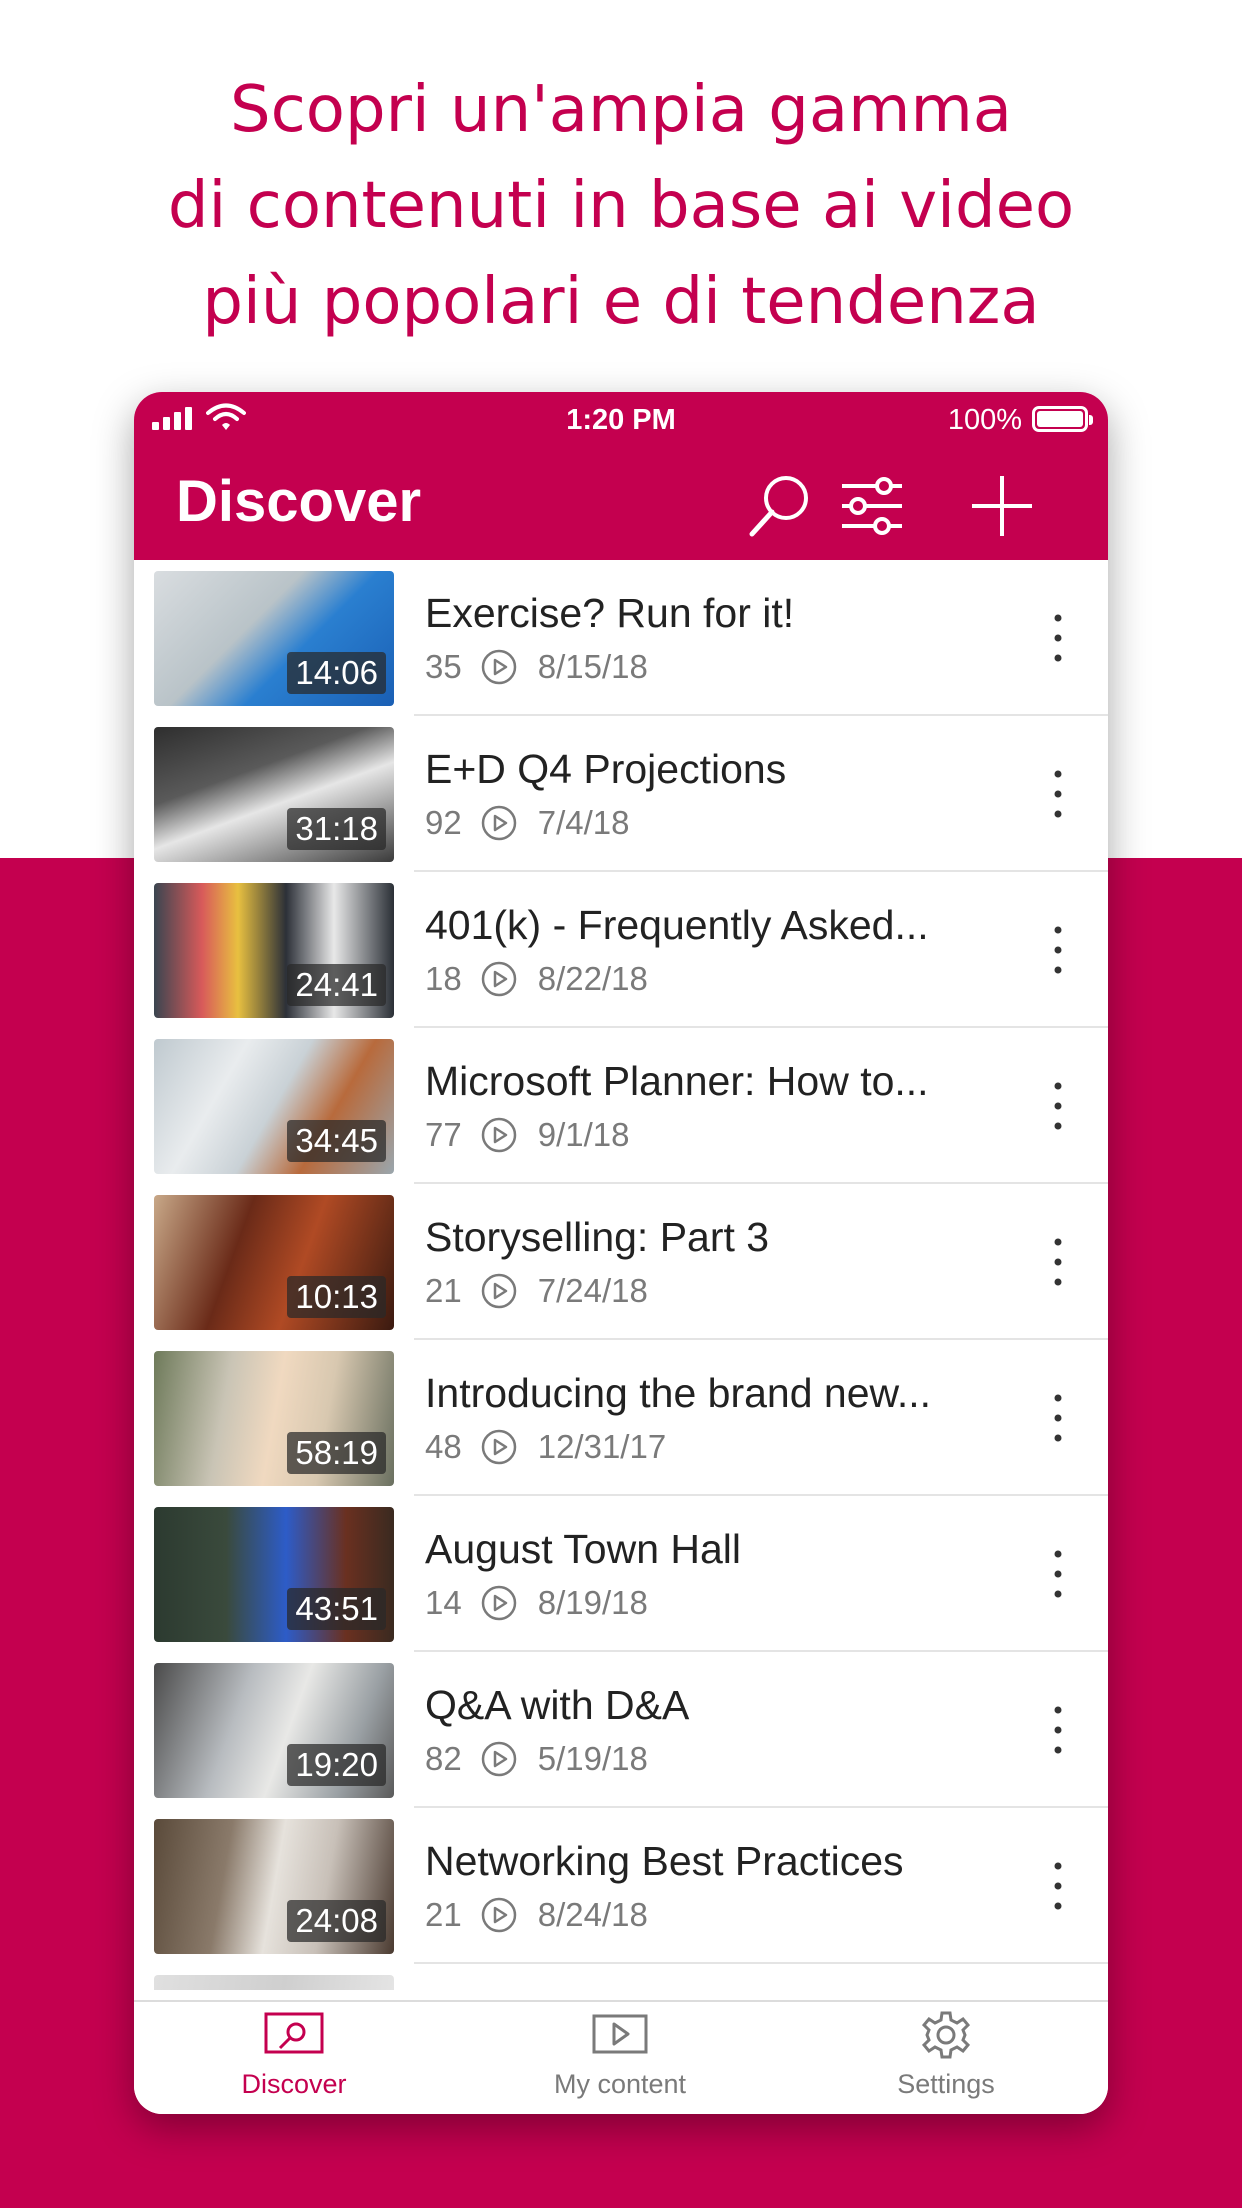 The height and width of the screenshot is (2208, 1242). Describe the element at coordinates (621, 1262) in the screenshot. I see `list-item: 10:13 Storyselling: Part 3 21 7/24/18` at that location.